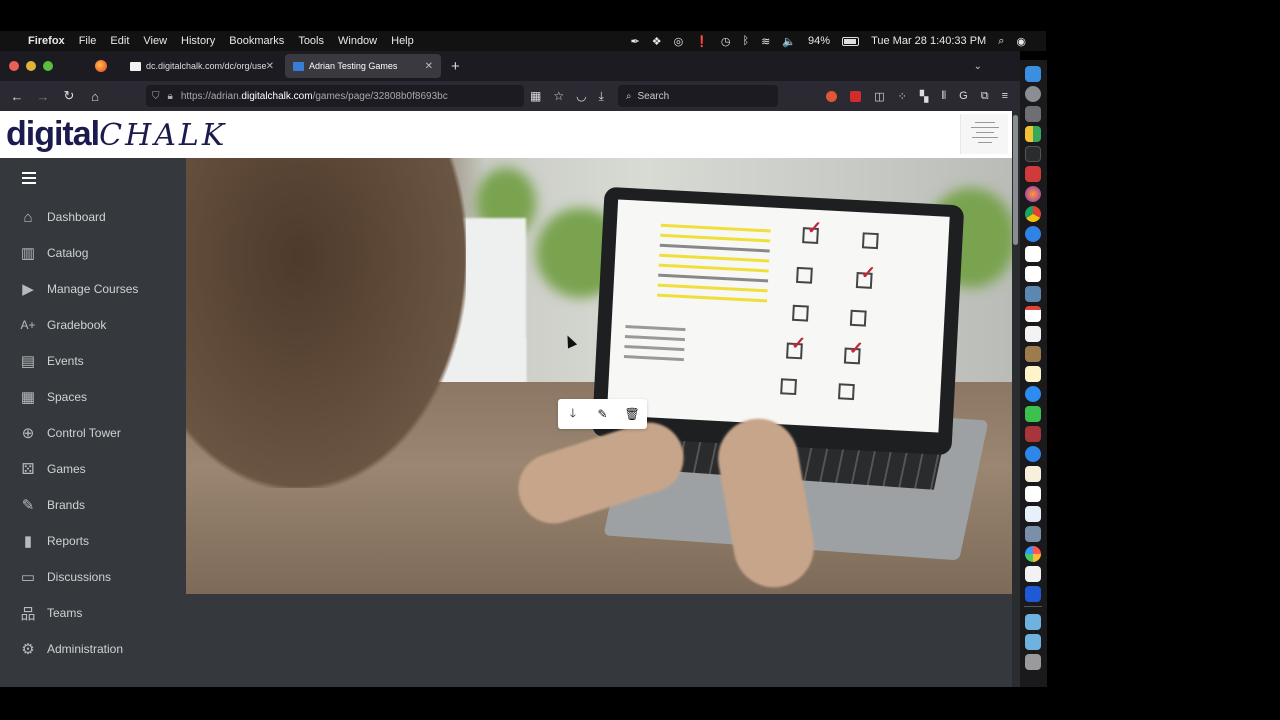 This screenshot has width=1280, height=720. Describe the element at coordinates (1033, 254) in the screenshot. I see `google-icon` at that location.